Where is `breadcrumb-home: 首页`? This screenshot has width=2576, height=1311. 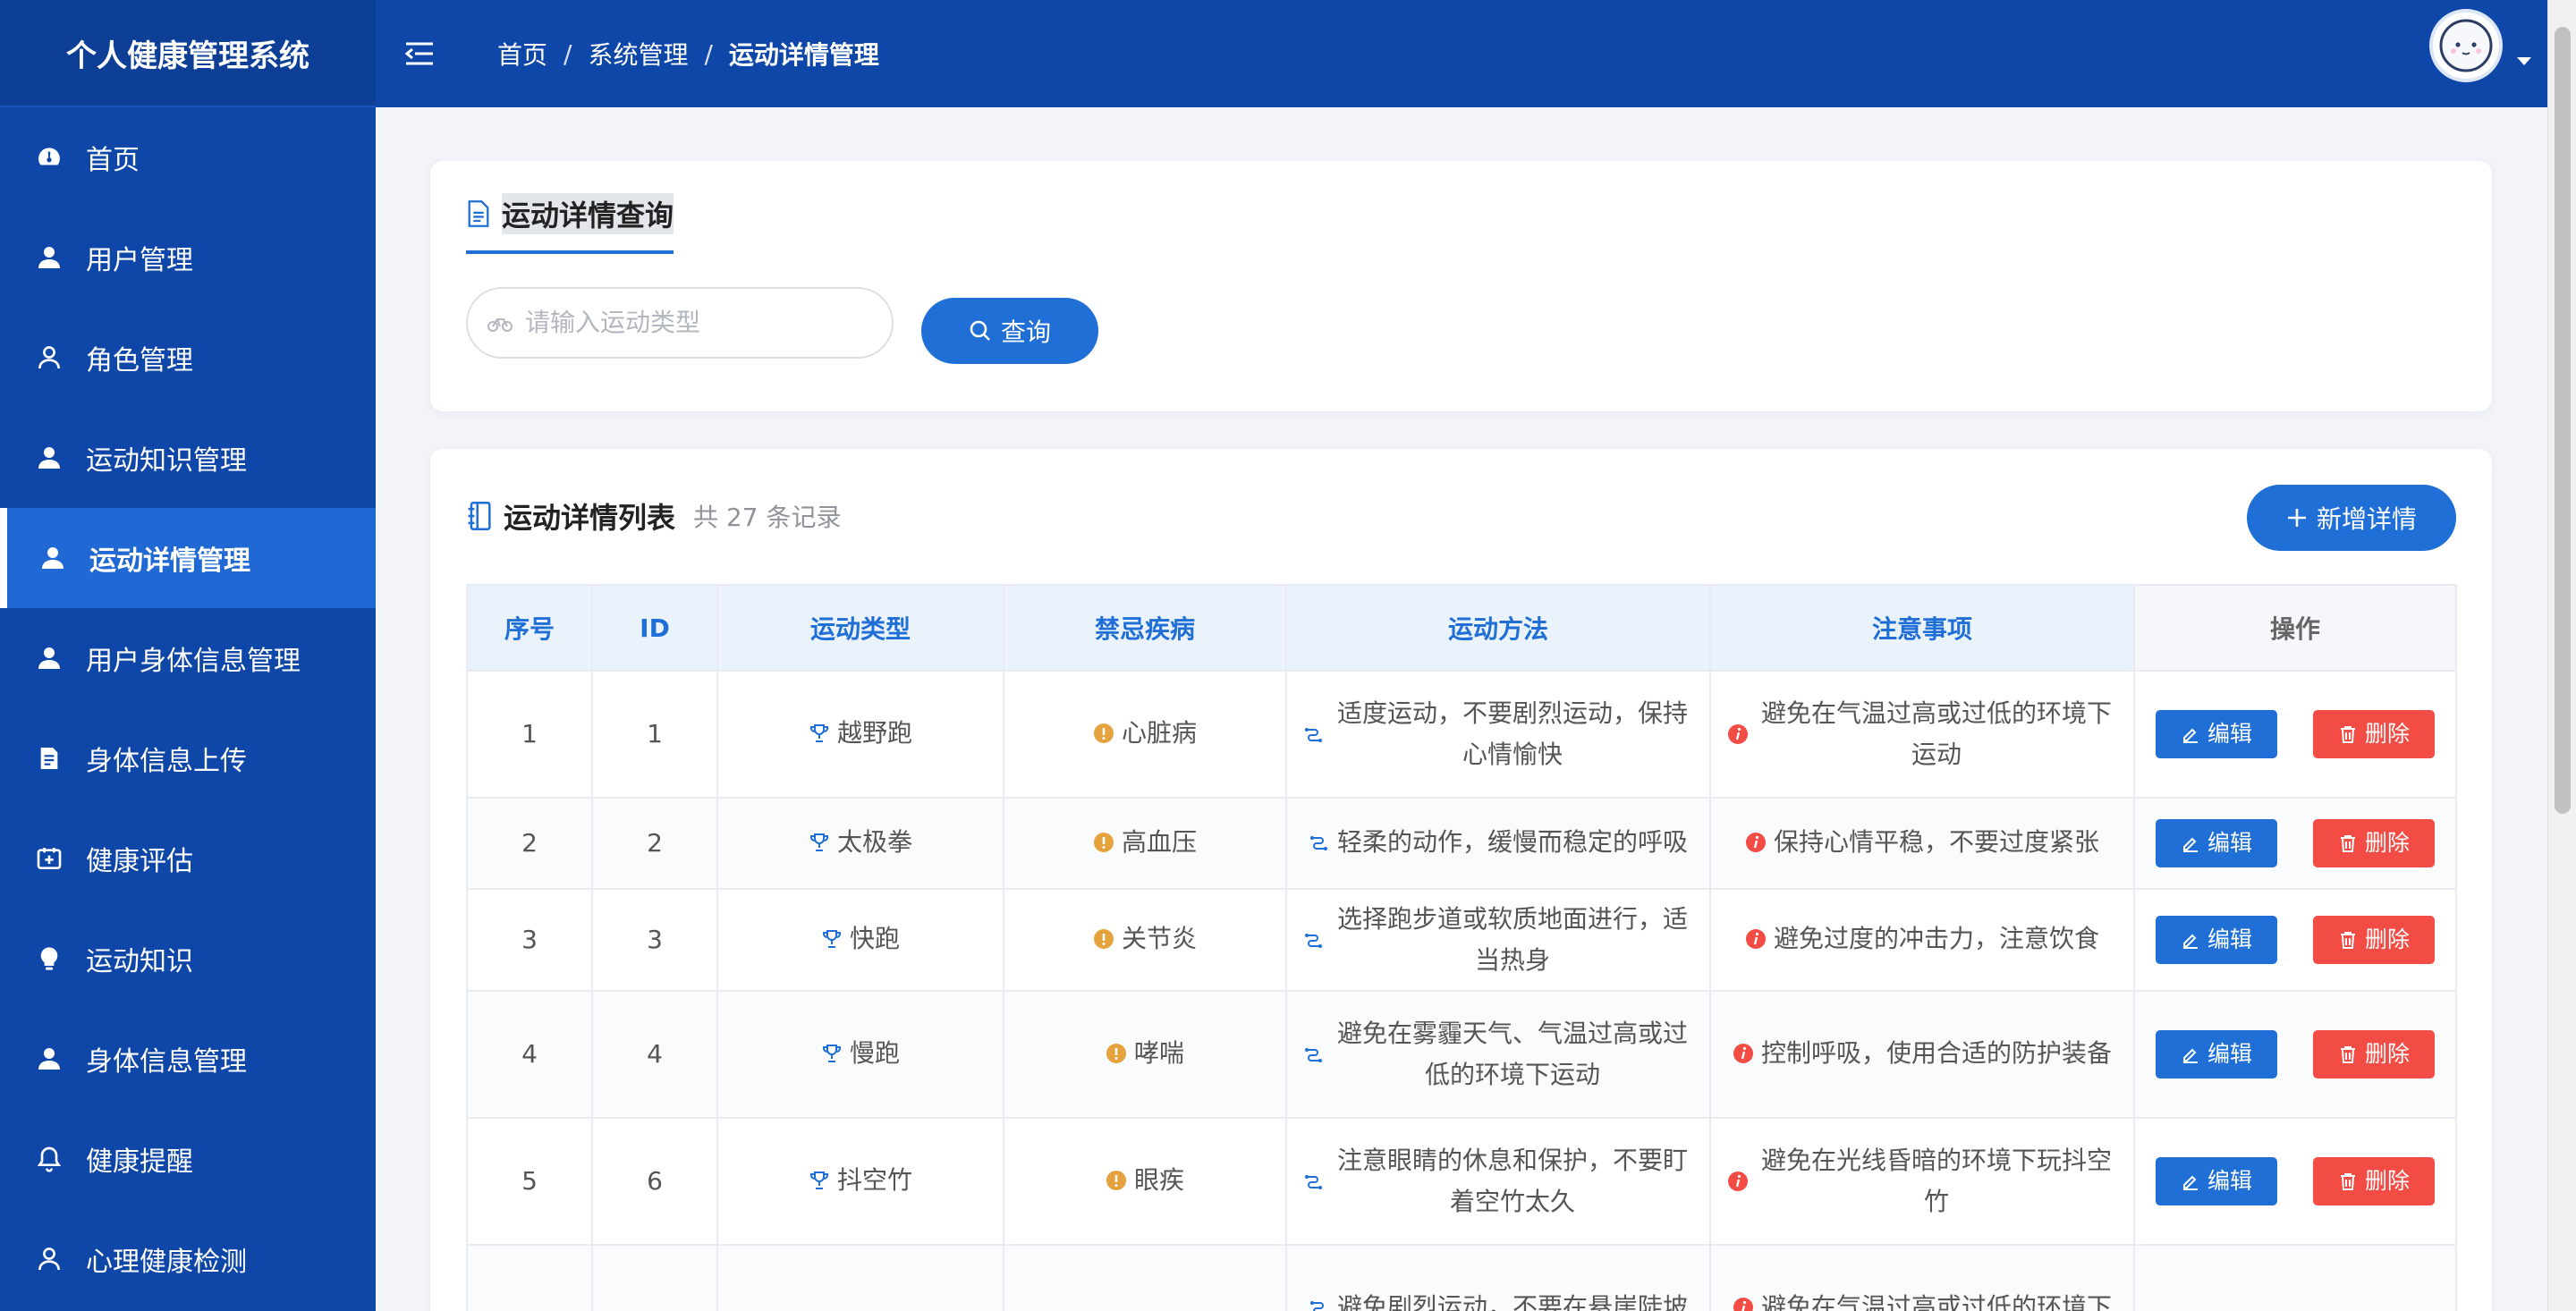
breadcrumb-home: 首页 is located at coordinates (522, 54).